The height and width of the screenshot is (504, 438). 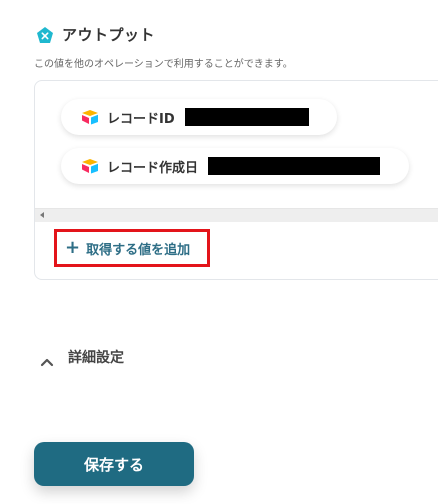 I want to click on horizontal-scrollbar, so click(x=236, y=215).